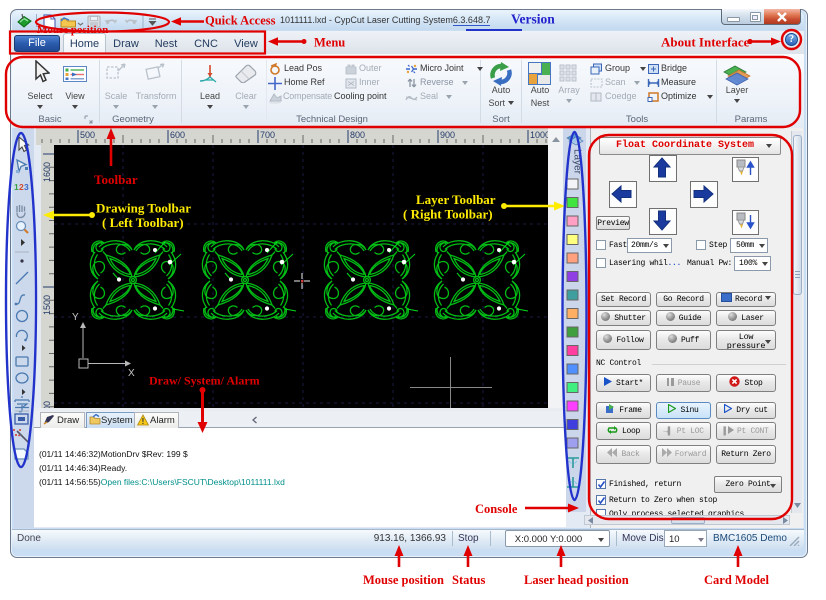 The image size is (826, 600). Describe the element at coordinates (143, 208) in the screenshot. I see `svg-text: Drawing Toolbar` at that location.